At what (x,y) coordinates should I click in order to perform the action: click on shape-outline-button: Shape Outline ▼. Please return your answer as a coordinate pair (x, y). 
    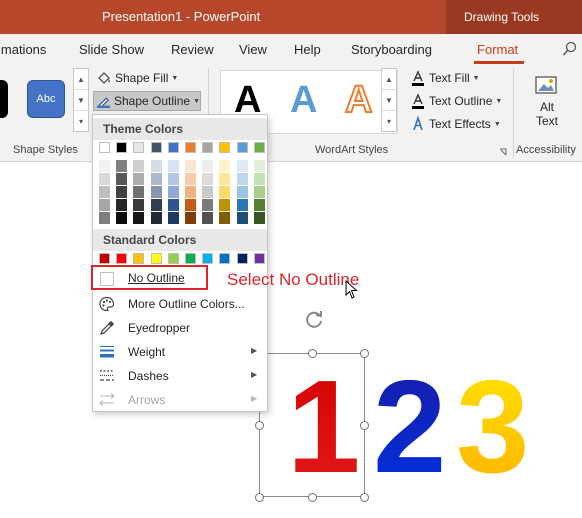
    Looking at the image, I should click on (147, 101).